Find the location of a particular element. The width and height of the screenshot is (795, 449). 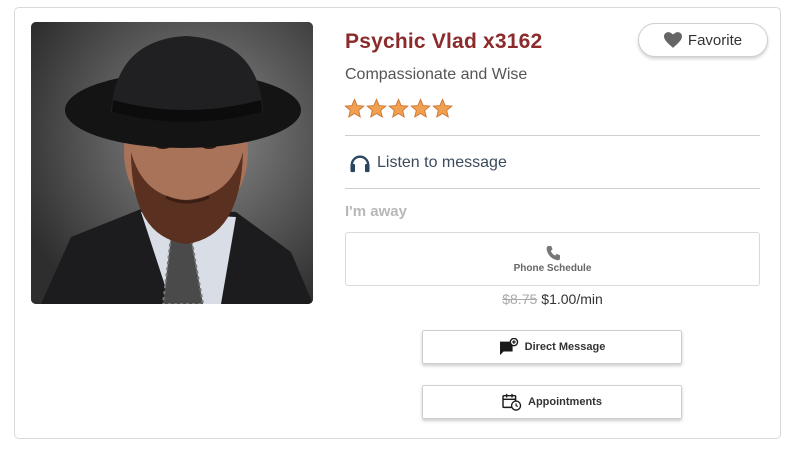

phone-icon is located at coordinates (553, 252).